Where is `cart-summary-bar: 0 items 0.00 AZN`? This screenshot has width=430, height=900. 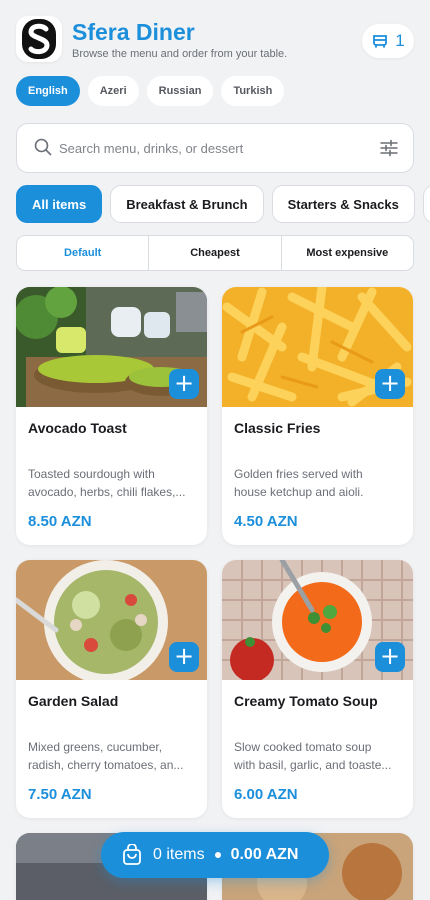 cart-summary-bar: 0 items 0.00 AZN is located at coordinates (215, 855).